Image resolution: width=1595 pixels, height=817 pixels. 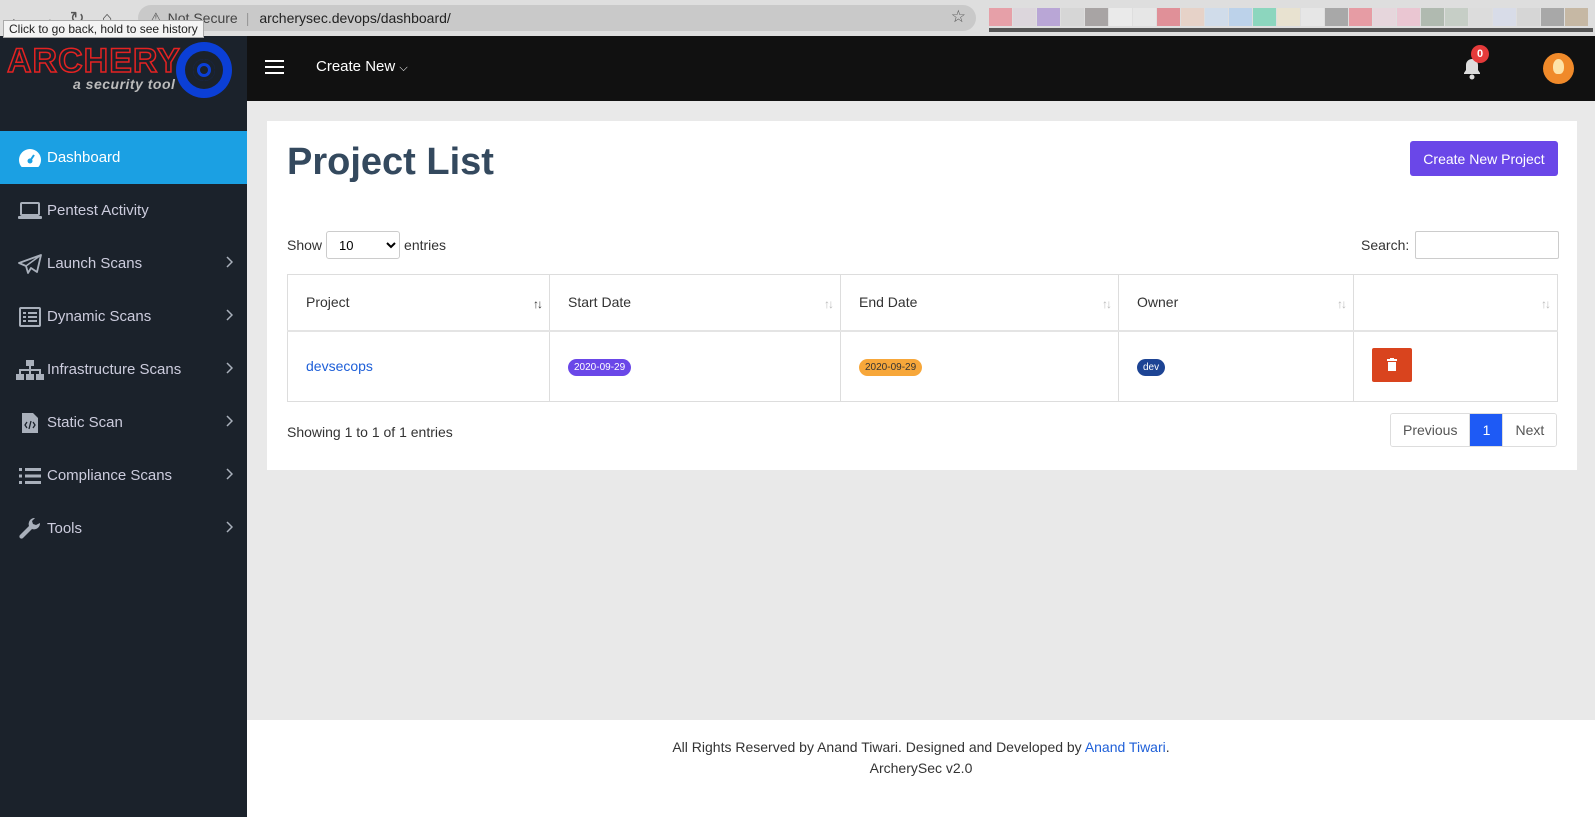 What do you see at coordinates (1236, 303) in the screenshot?
I see `column-header-owner: Owner ↑↓` at bounding box center [1236, 303].